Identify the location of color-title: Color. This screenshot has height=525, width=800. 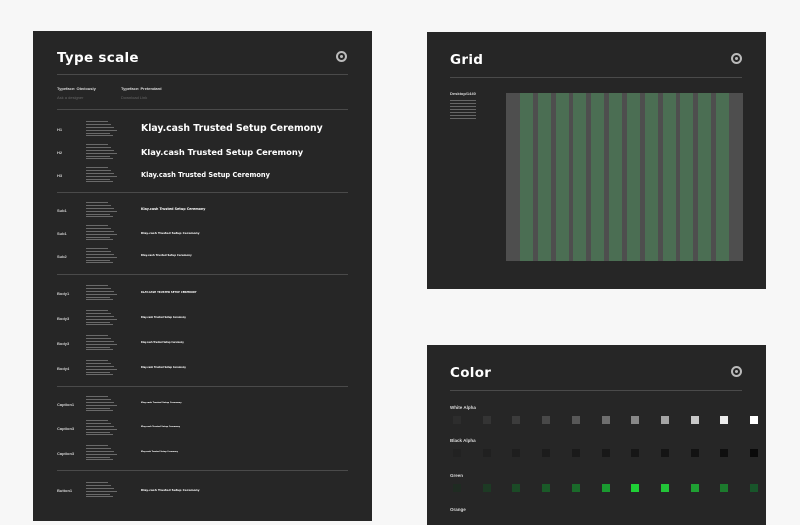
(471, 373).